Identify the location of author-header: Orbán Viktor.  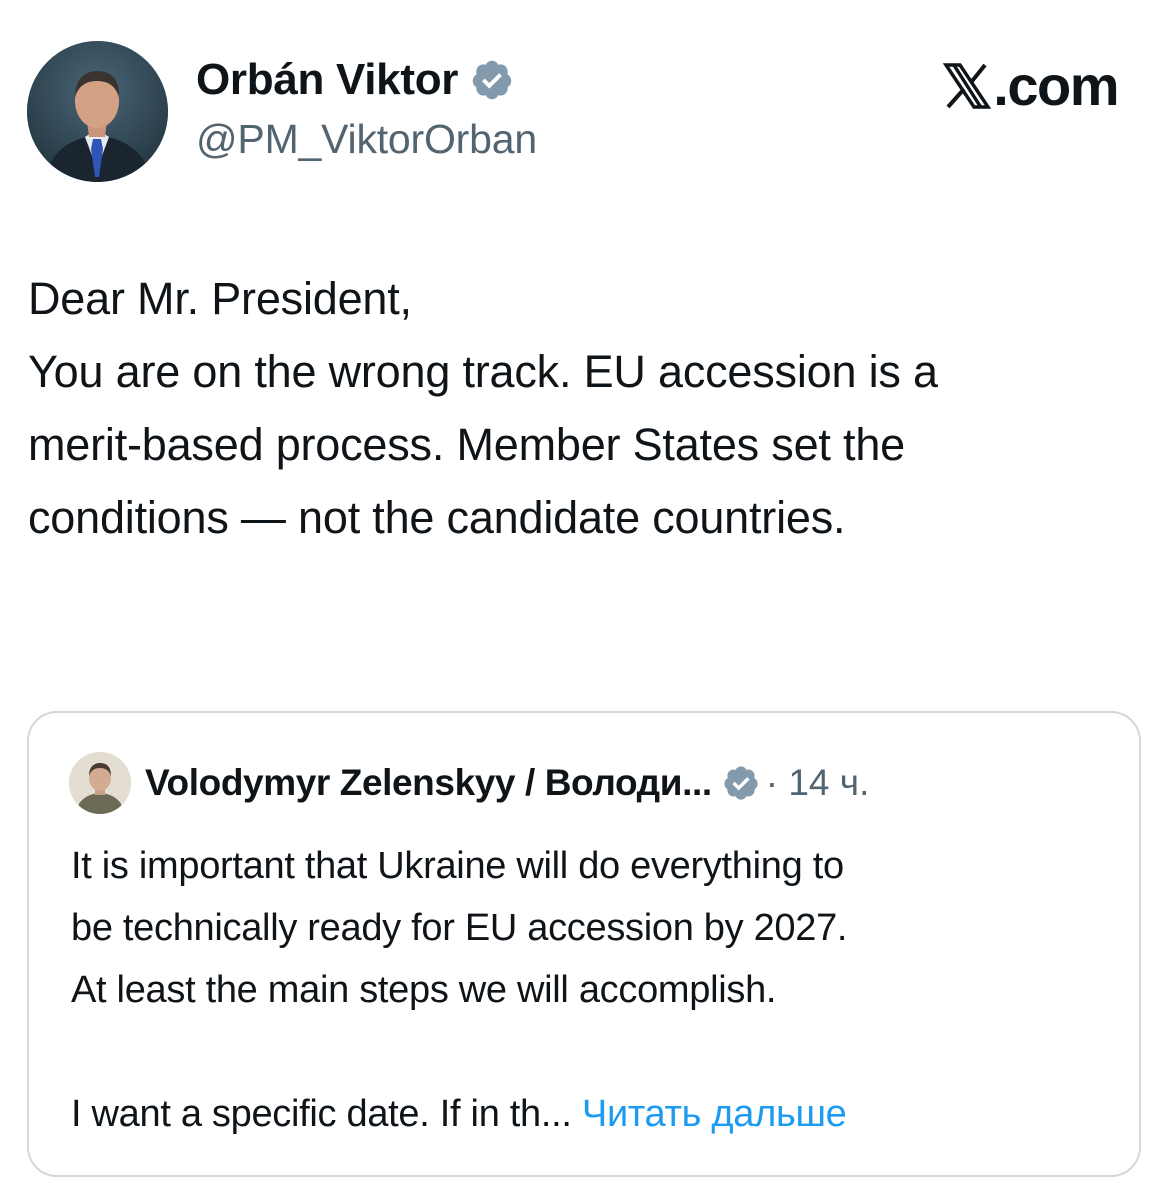
(355, 80).